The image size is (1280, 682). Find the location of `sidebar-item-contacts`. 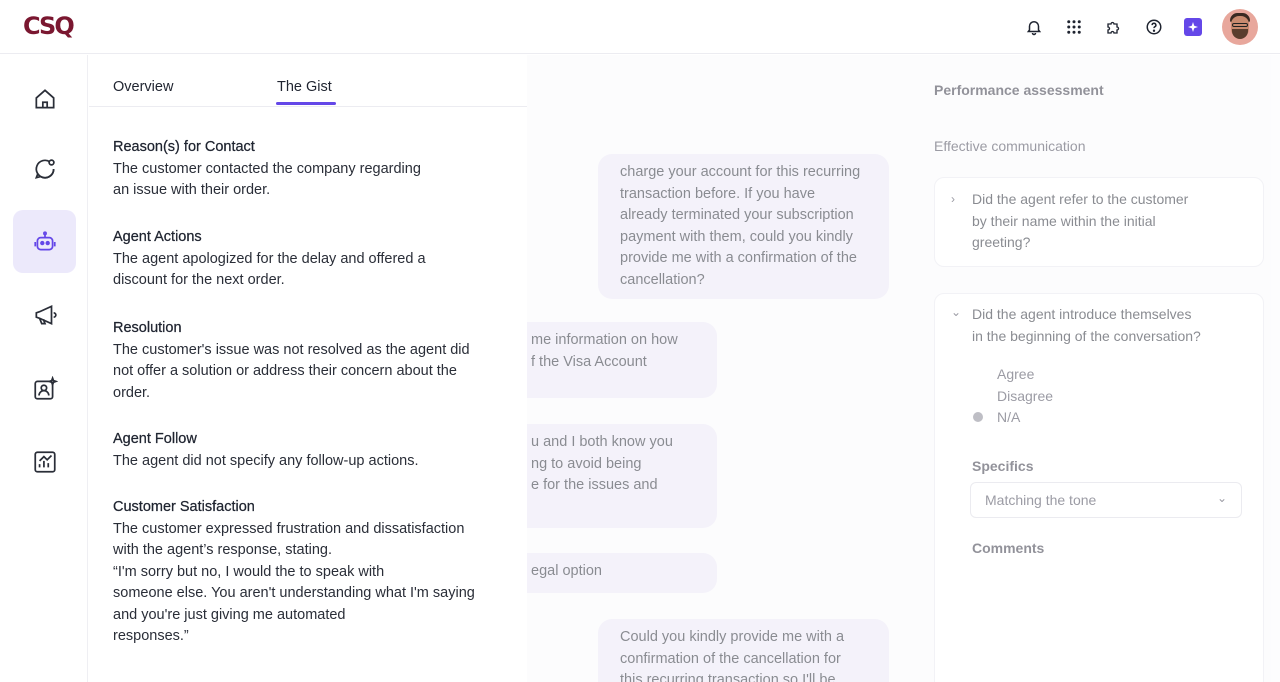

sidebar-item-contacts is located at coordinates (44, 388).